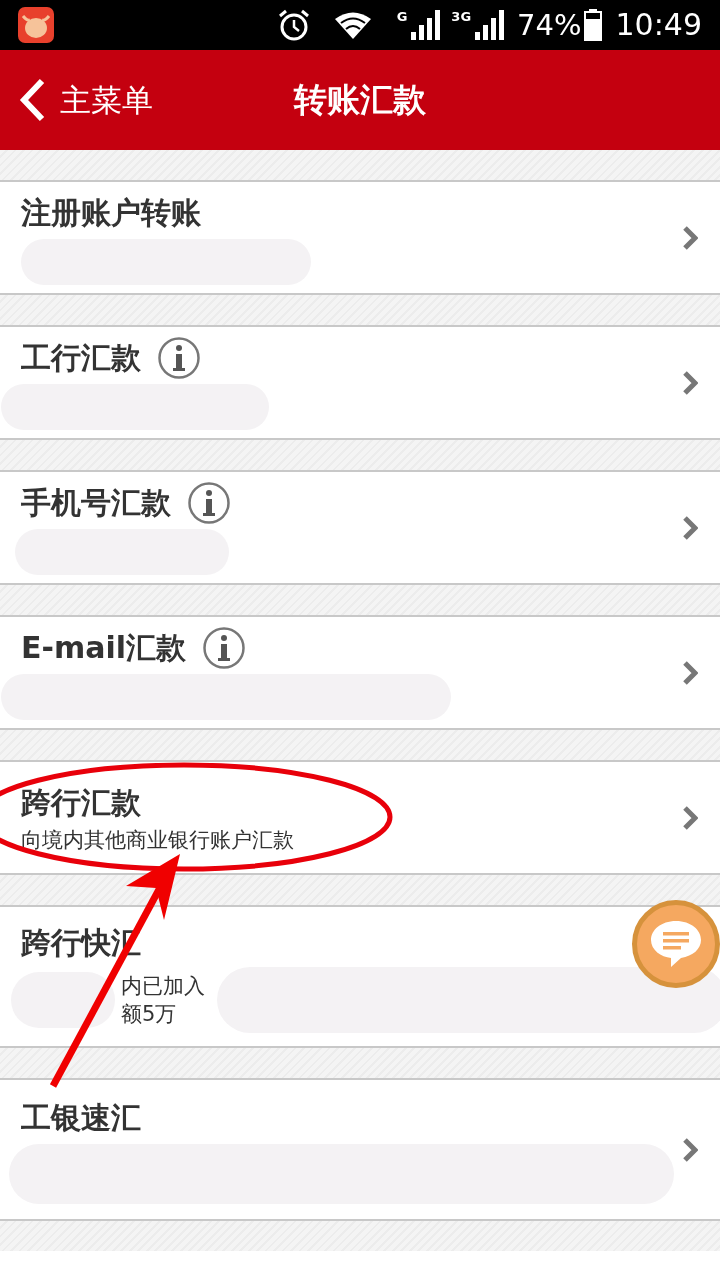 The image size is (720, 1280). I want to click on chat-icon, so click(676, 944).